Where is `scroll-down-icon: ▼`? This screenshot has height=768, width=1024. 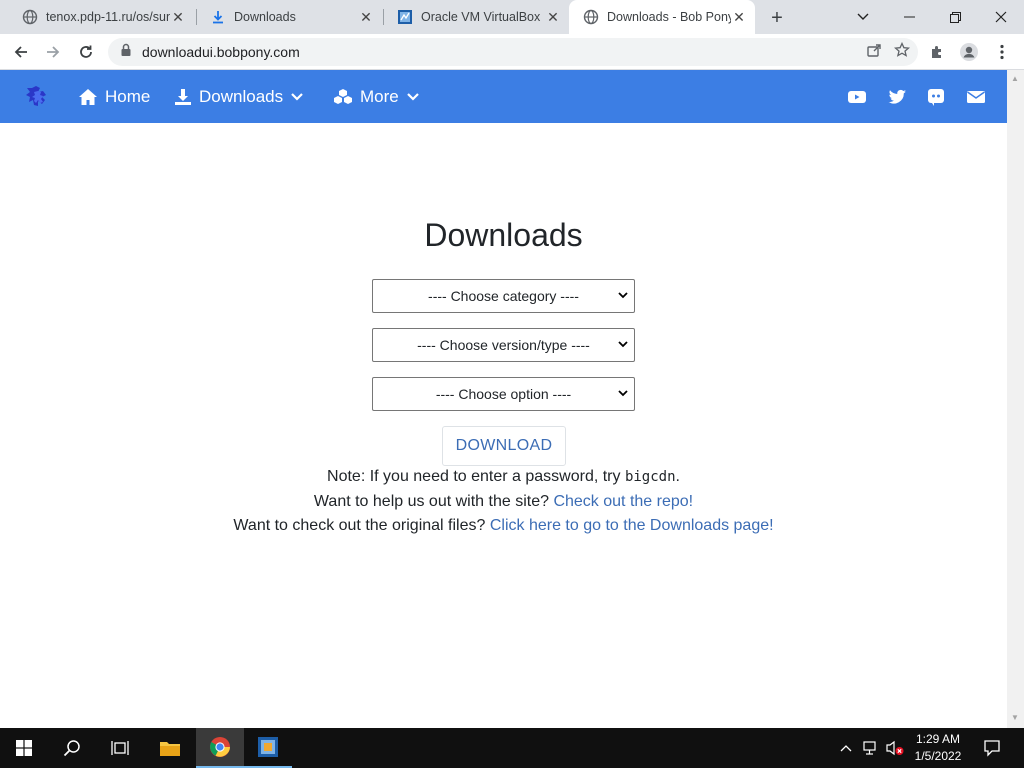 scroll-down-icon: ▼ is located at coordinates (1015, 717).